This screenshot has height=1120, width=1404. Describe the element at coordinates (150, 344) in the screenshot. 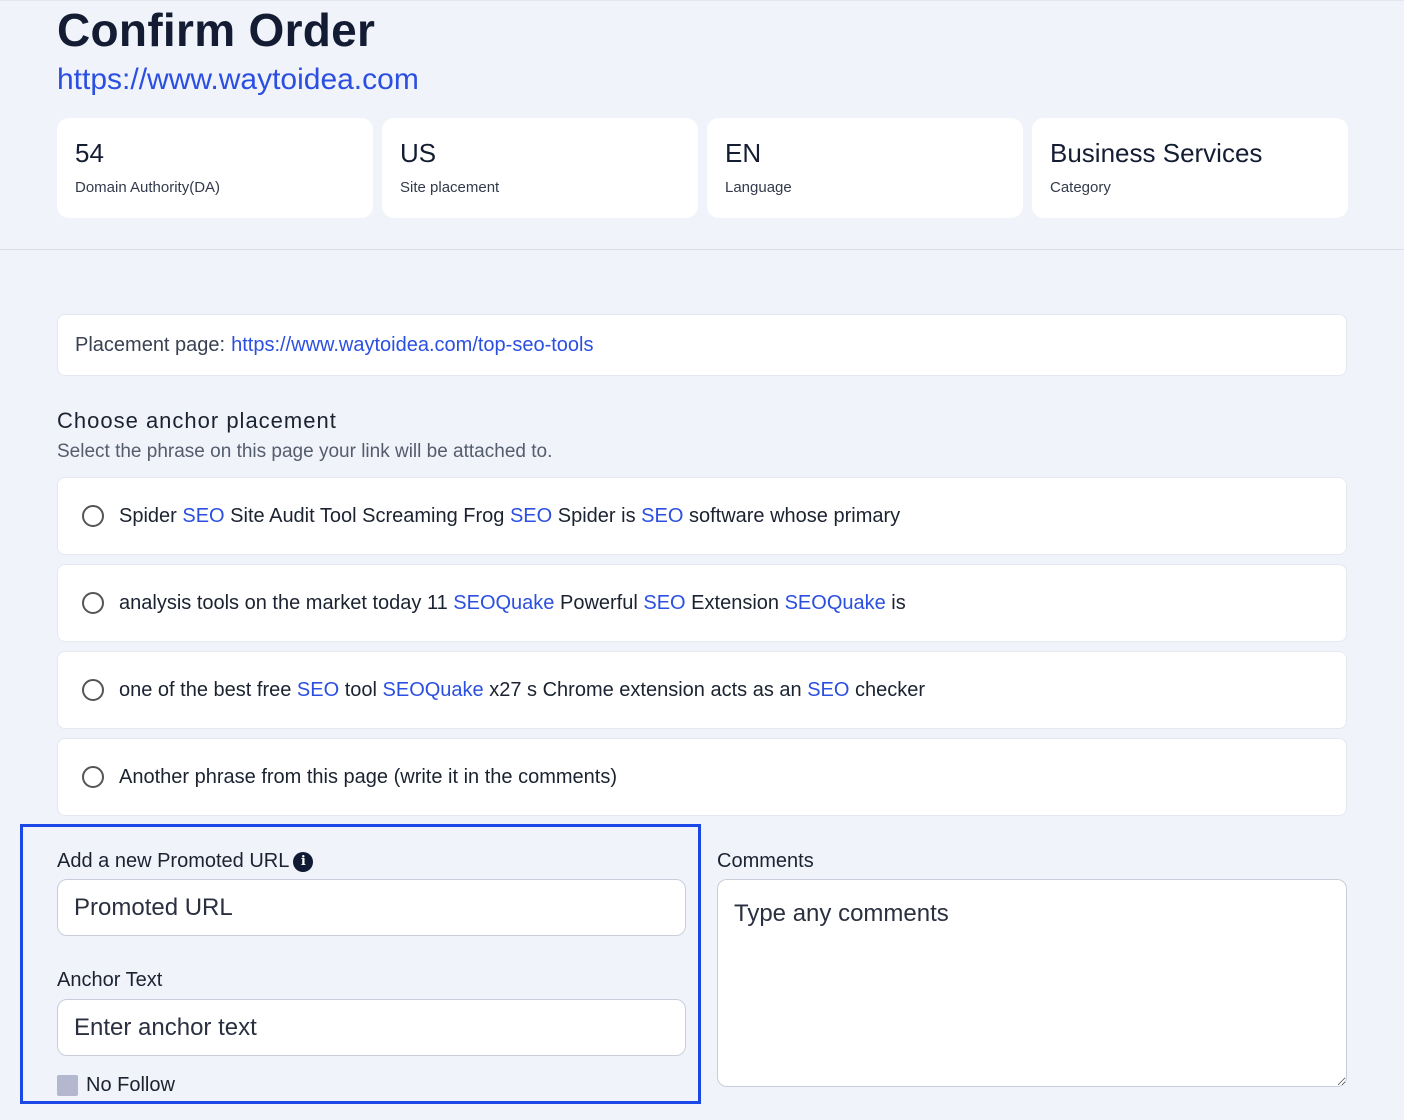

I see `placement-page-label: Placement page:` at that location.